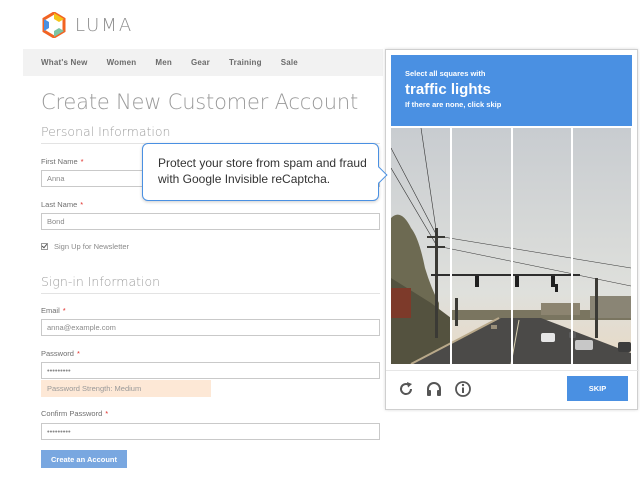  What do you see at coordinates (122, 62) in the screenshot?
I see `nav-item-women: Women` at bounding box center [122, 62].